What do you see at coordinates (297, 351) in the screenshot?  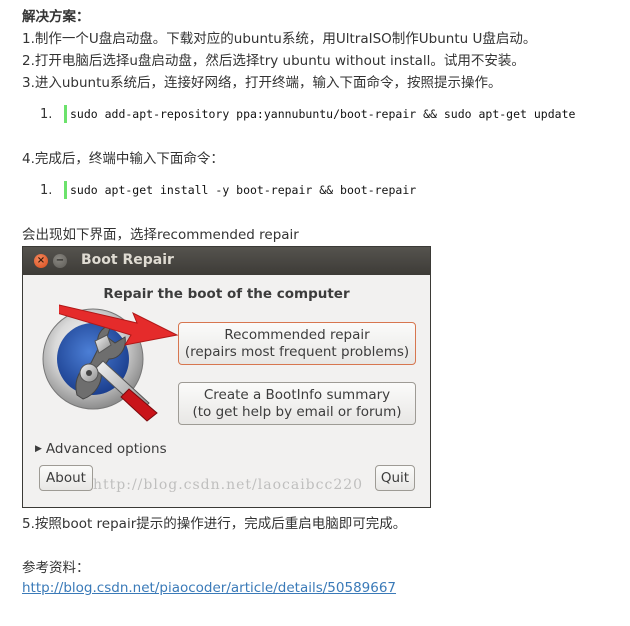 I see `recommended-repair-sublabel: (repairs most frequent problems)` at bounding box center [297, 351].